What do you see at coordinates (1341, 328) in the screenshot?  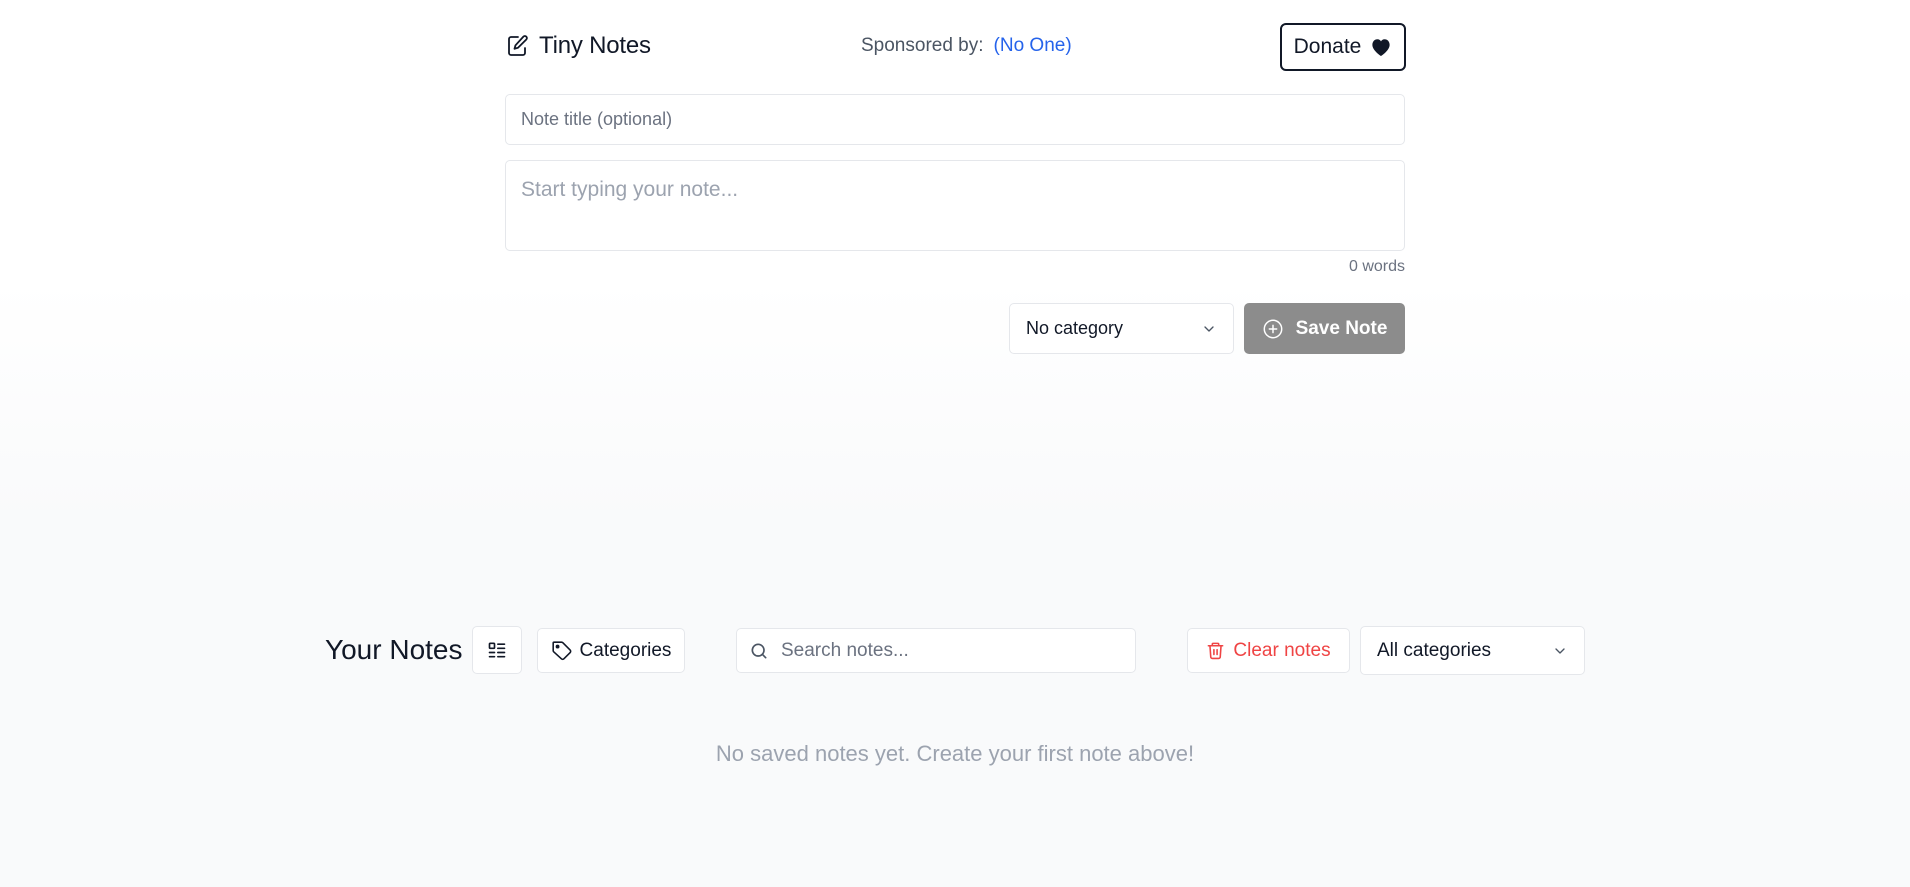 I see `save-note-label: Save Note` at bounding box center [1341, 328].